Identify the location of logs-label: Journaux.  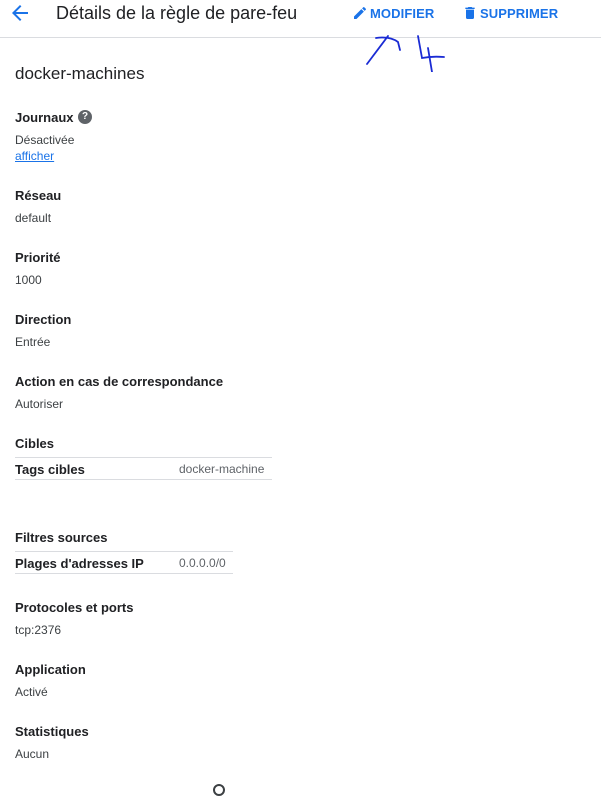
(44, 117).